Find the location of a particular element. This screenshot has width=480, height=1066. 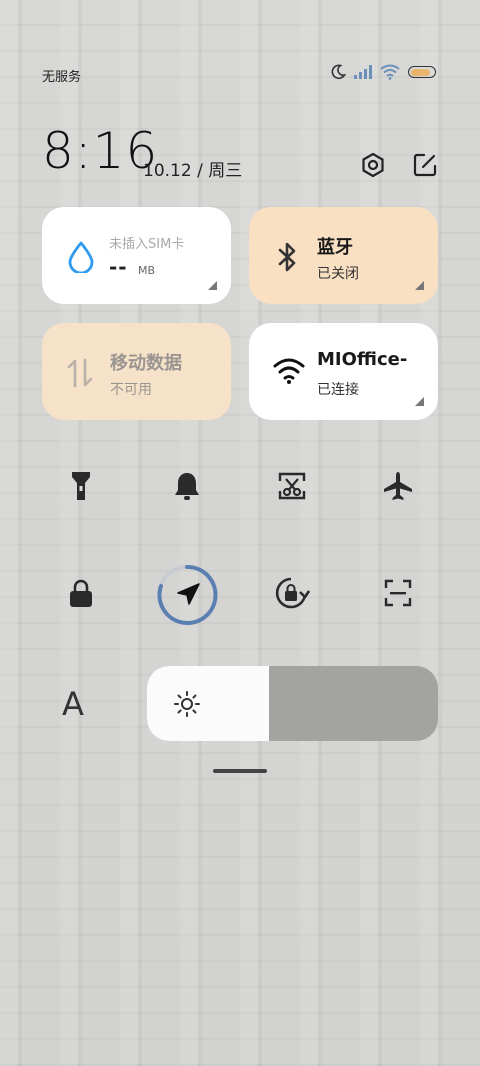

airplane-icon is located at coordinates (398, 486).